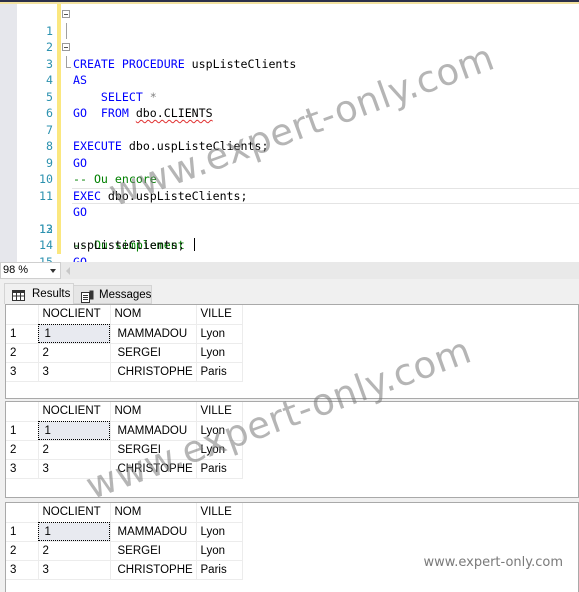 The height and width of the screenshot is (592, 579). What do you see at coordinates (53, 271) in the screenshot?
I see `chevron-down-icon` at bounding box center [53, 271].